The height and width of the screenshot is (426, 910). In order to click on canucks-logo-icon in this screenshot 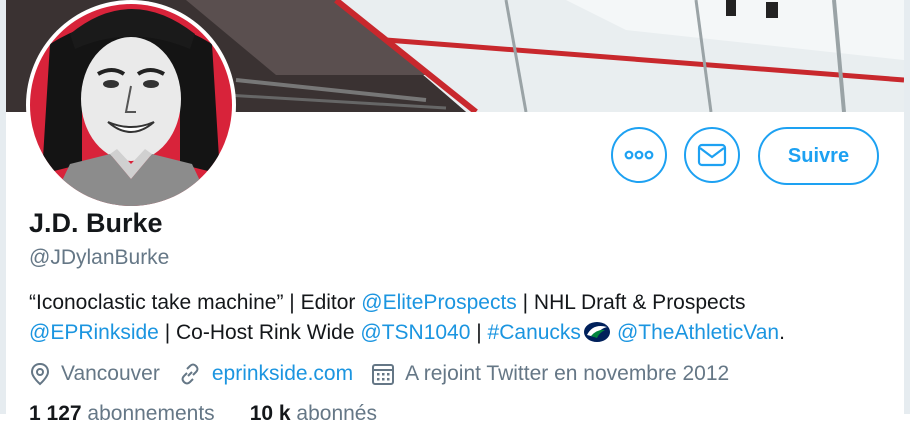, I will do `click(597, 332)`.